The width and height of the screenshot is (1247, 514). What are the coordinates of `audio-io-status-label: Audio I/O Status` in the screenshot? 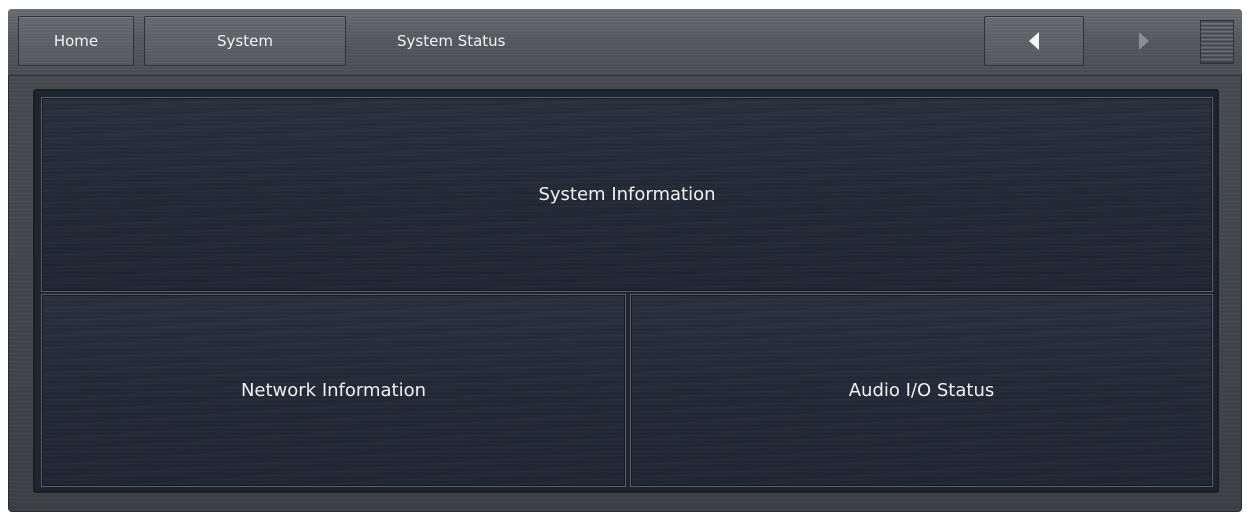 It's located at (921, 390).